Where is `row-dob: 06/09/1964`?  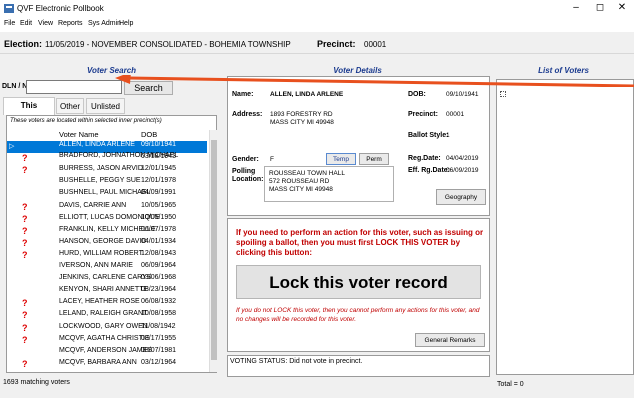
row-dob: 06/09/1964 is located at coordinates (159, 265).